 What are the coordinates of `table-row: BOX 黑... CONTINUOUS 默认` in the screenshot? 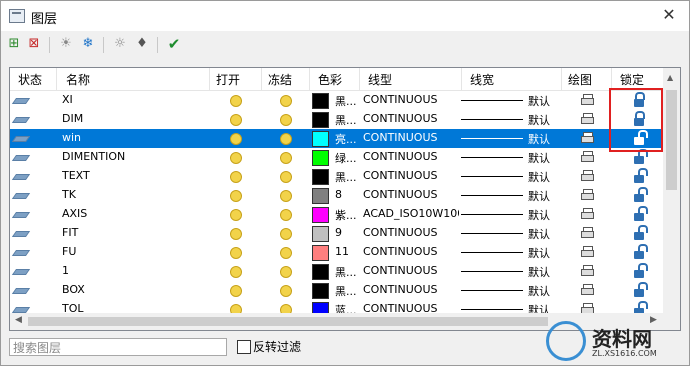 It's located at (336, 290).